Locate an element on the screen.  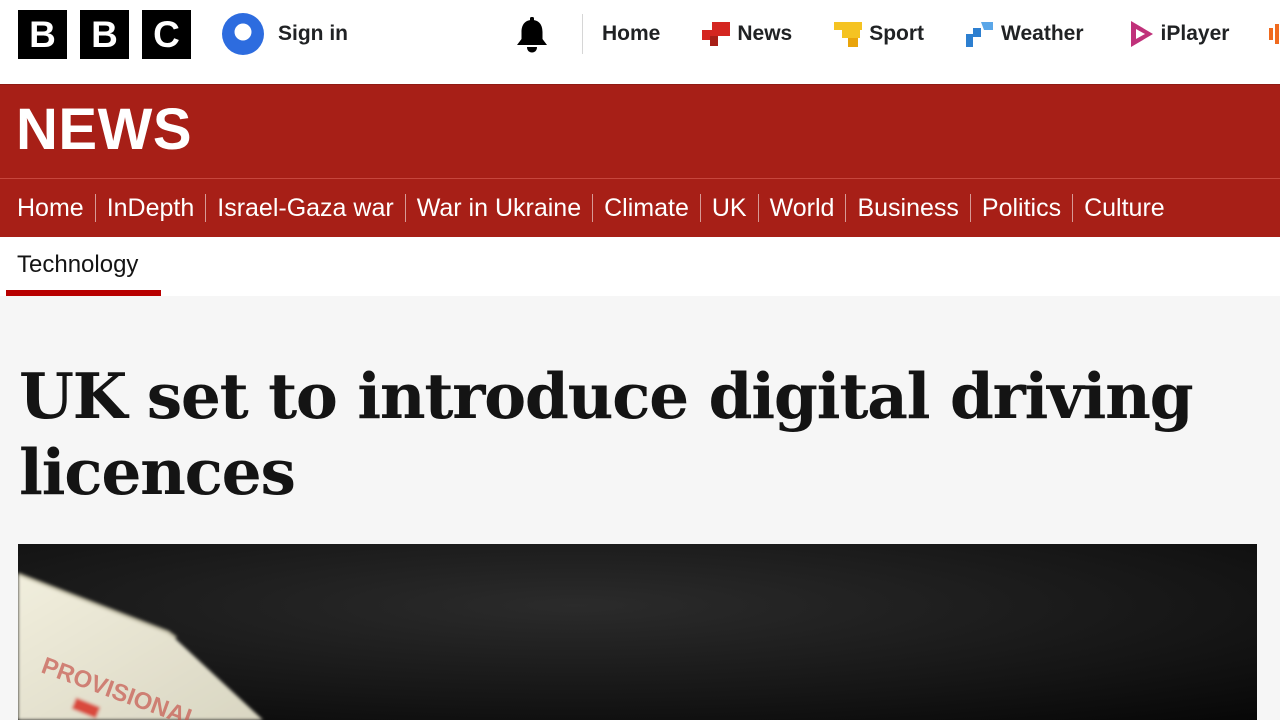
top-nav-iplayer: iPlayer is located at coordinates (1179, 34).